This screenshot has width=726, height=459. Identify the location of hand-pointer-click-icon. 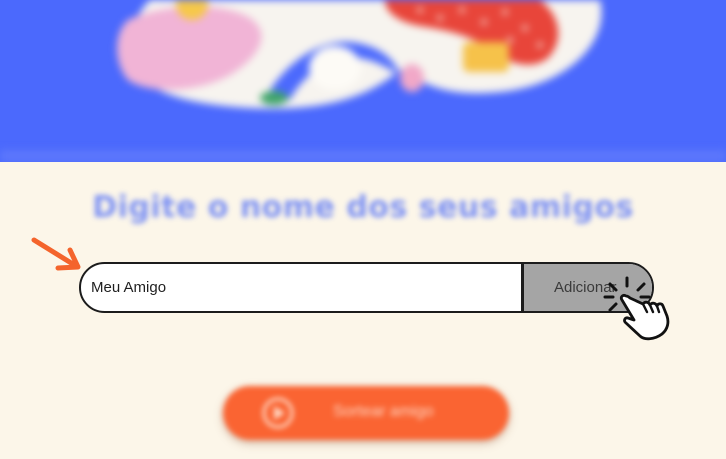
(636, 308).